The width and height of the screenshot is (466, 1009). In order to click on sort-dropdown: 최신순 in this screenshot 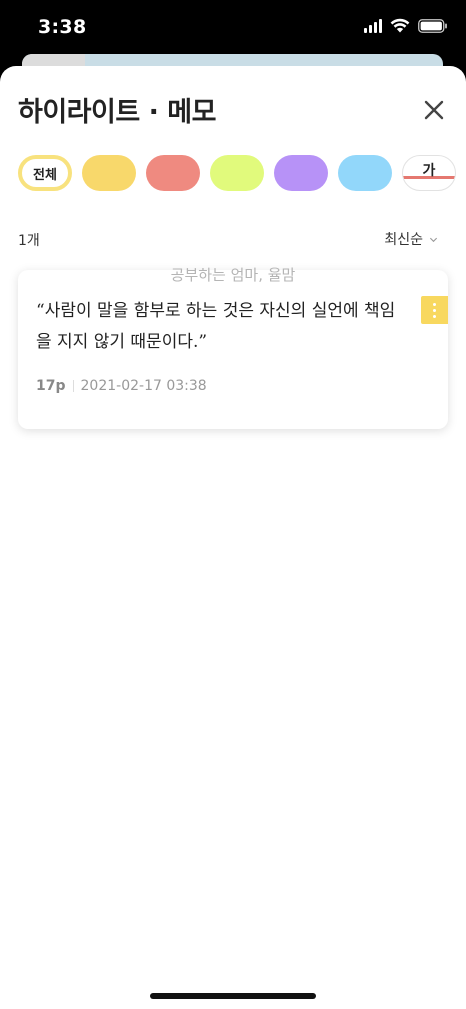, I will do `click(411, 239)`.